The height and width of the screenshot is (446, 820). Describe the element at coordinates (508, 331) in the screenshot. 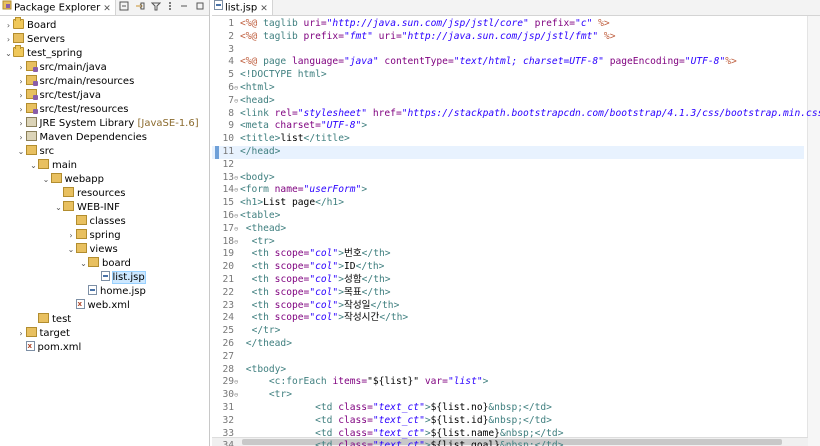

I see `code-line: 25 </tr>` at that location.